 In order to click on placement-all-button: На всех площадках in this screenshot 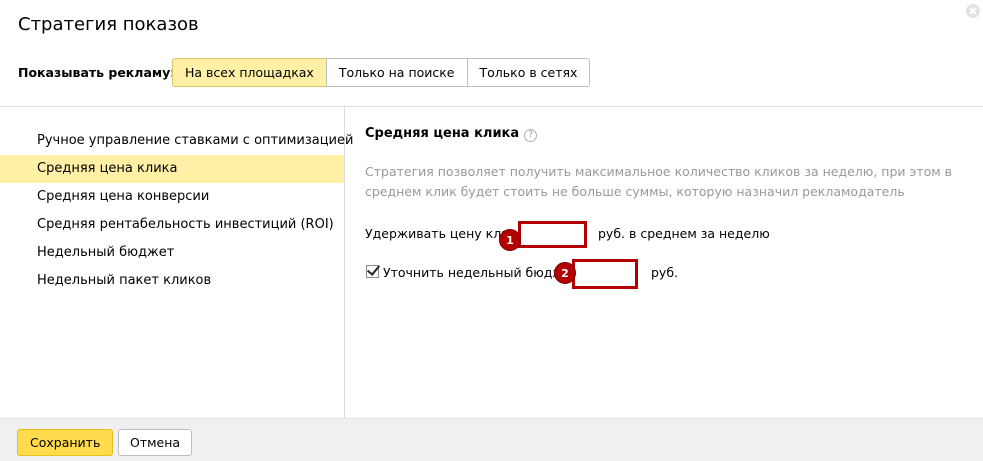, I will do `click(249, 72)`.